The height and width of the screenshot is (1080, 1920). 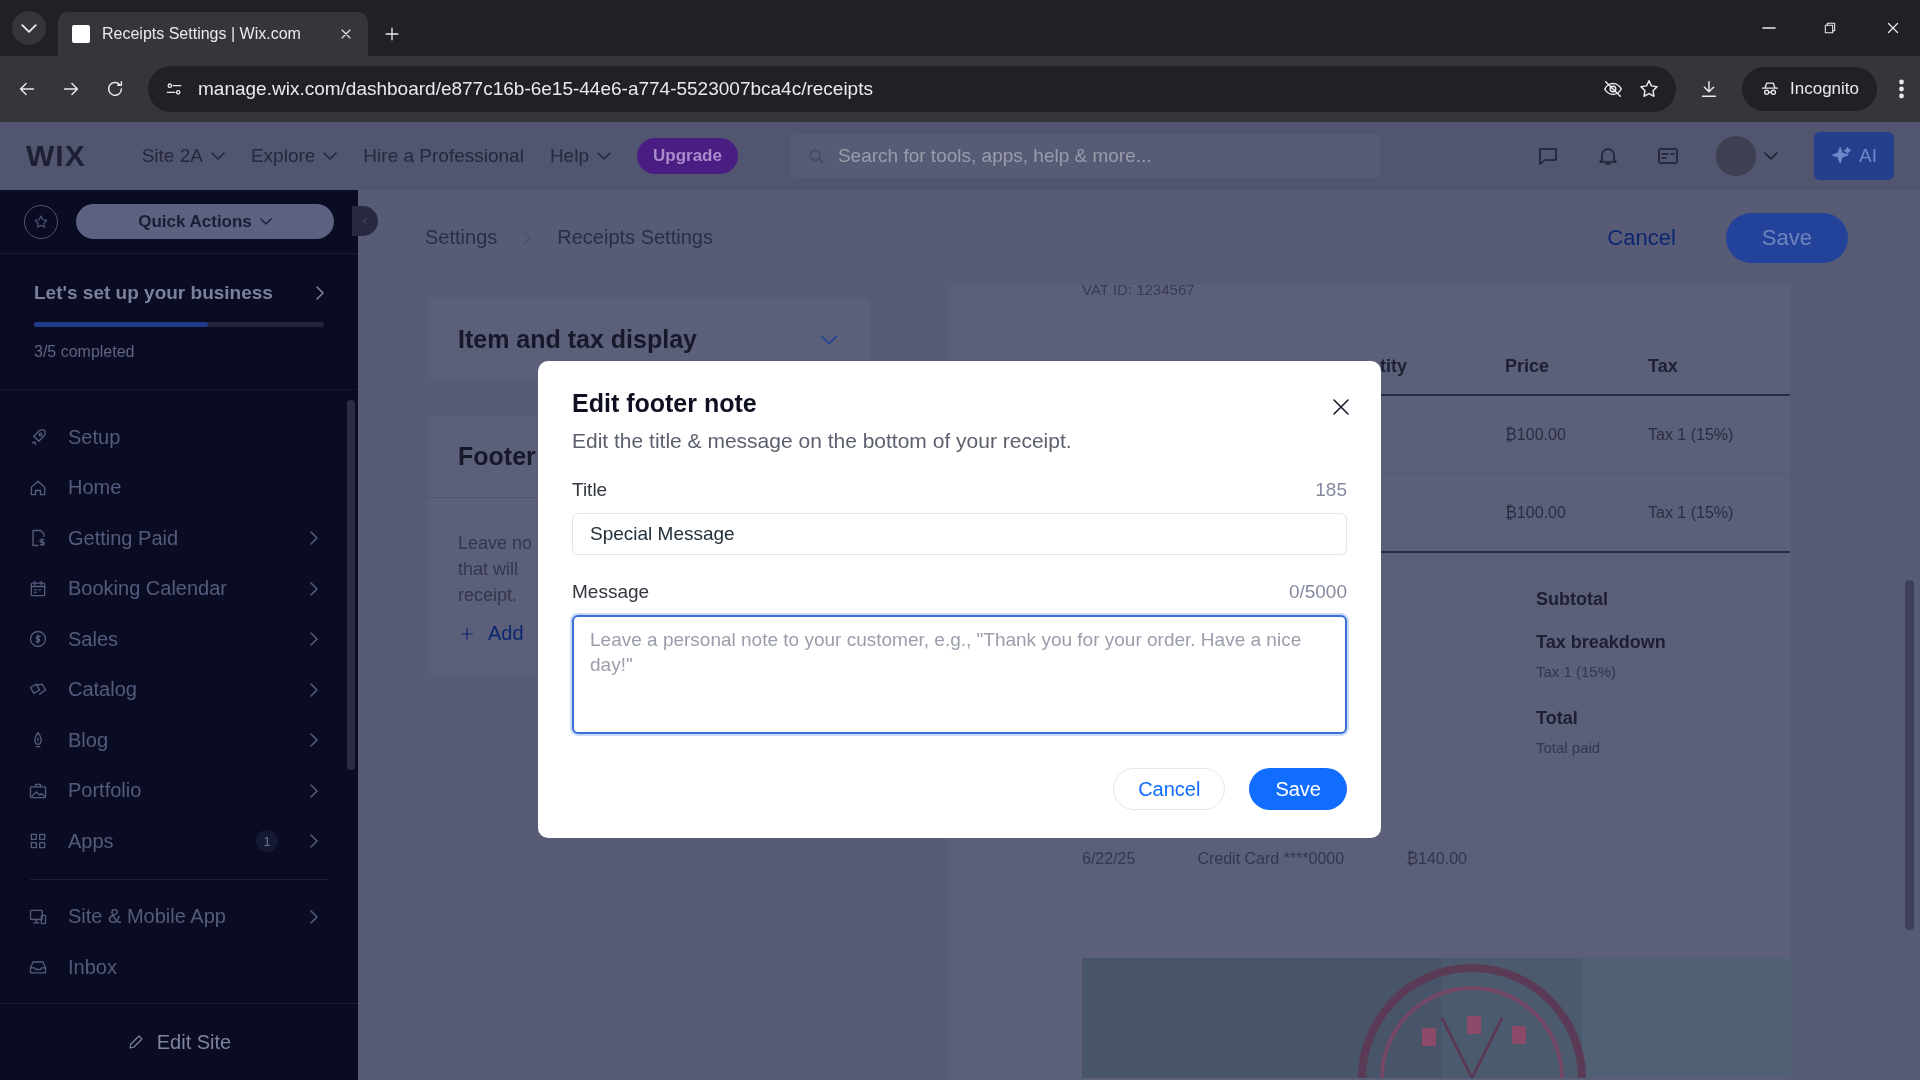 I want to click on summary-label: Tax breakdown, so click(x=1601, y=642).